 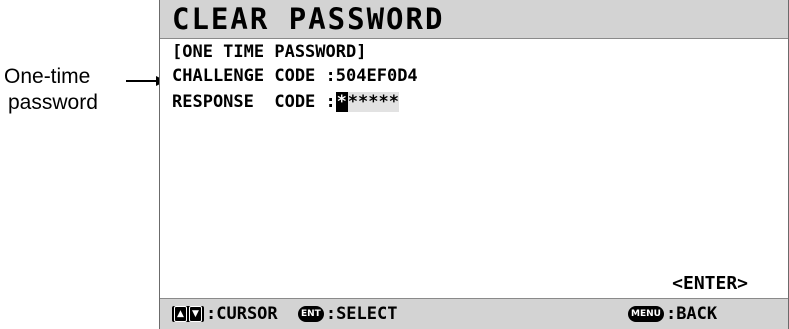 I want to click on challenge-code-label: CHALLENGE CODE, so click(x=244, y=76).